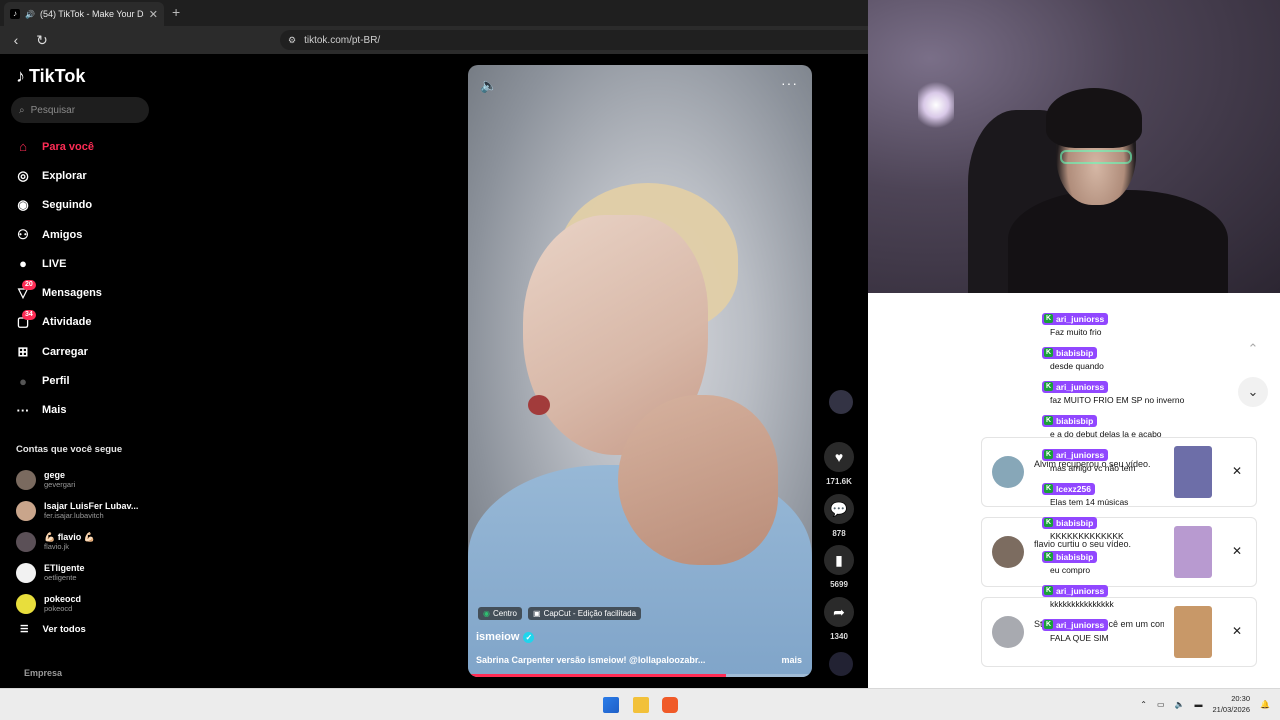  Describe the element at coordinates (22, 110) in the screenshot. I see `search-icon: ⌕` at that location.